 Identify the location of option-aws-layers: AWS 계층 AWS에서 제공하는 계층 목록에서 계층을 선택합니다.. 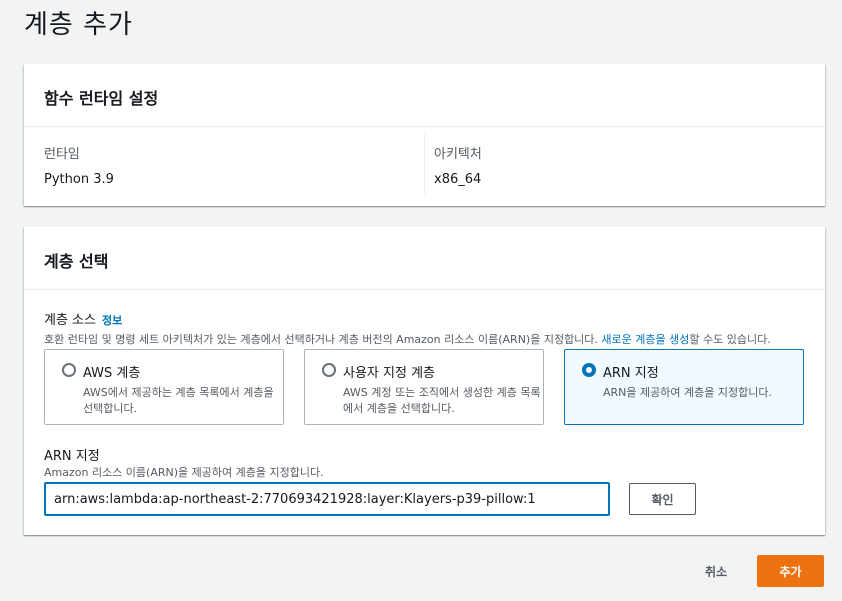
(164, 387).